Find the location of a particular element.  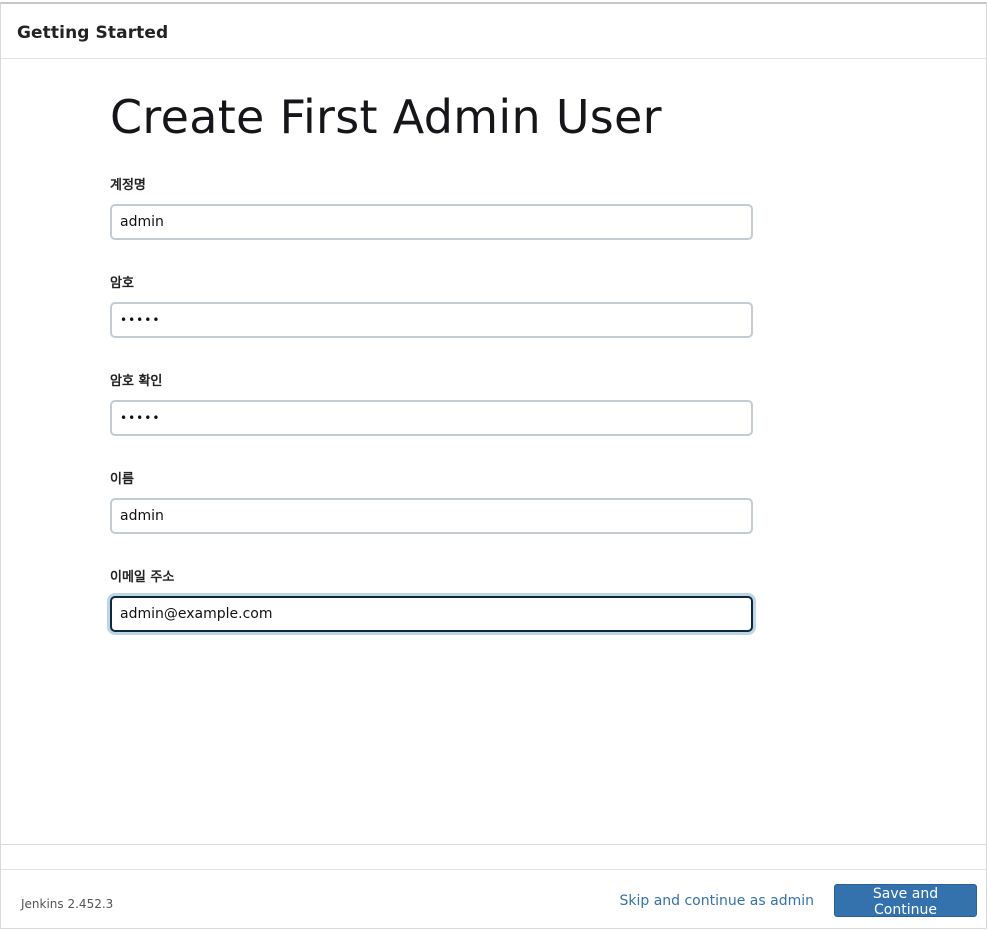

email-input is located at coordinates (431, 614).